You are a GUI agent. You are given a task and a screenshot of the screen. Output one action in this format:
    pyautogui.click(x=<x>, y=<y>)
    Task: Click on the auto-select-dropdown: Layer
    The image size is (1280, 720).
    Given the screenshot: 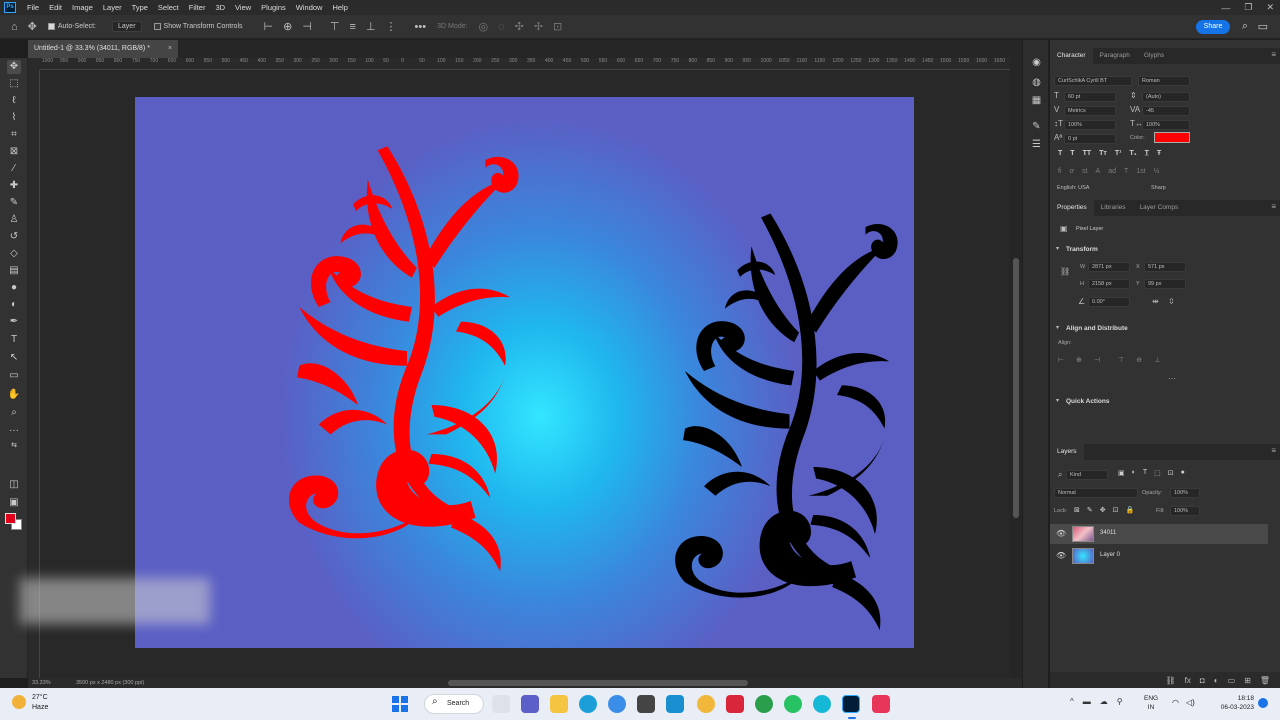 What is the action you would take?
    pyautogui.click(x=125, y=27)
    